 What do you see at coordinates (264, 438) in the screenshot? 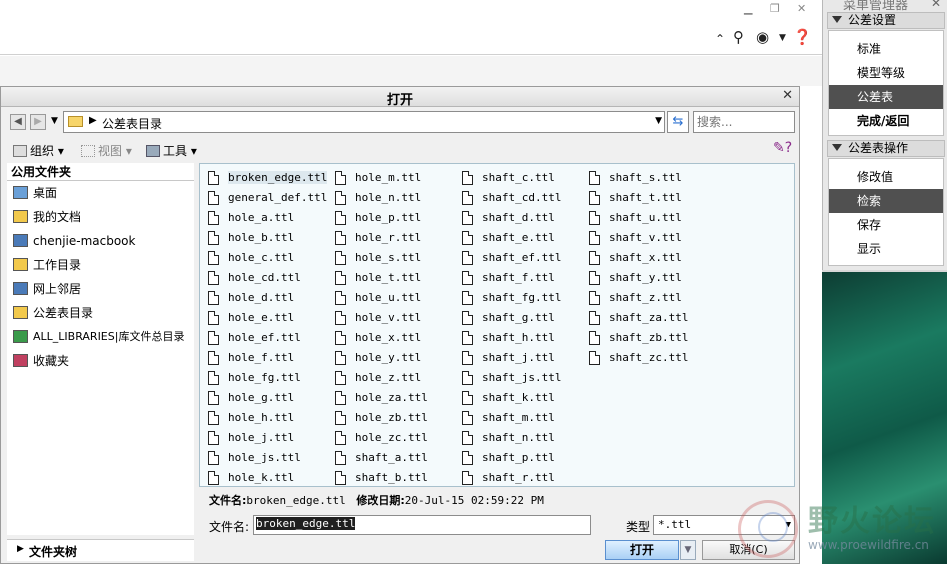
I see `file-item: hole_j.ttl` at bounding box center [264, 438].